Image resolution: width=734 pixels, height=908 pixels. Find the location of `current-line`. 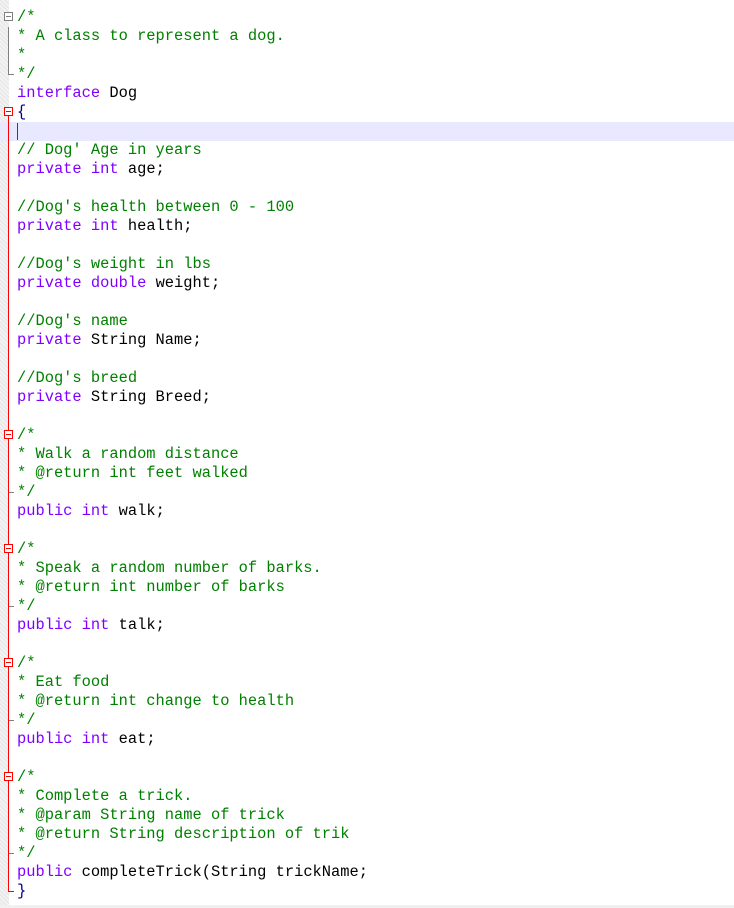

current-line is located at coordinates (367, 131).